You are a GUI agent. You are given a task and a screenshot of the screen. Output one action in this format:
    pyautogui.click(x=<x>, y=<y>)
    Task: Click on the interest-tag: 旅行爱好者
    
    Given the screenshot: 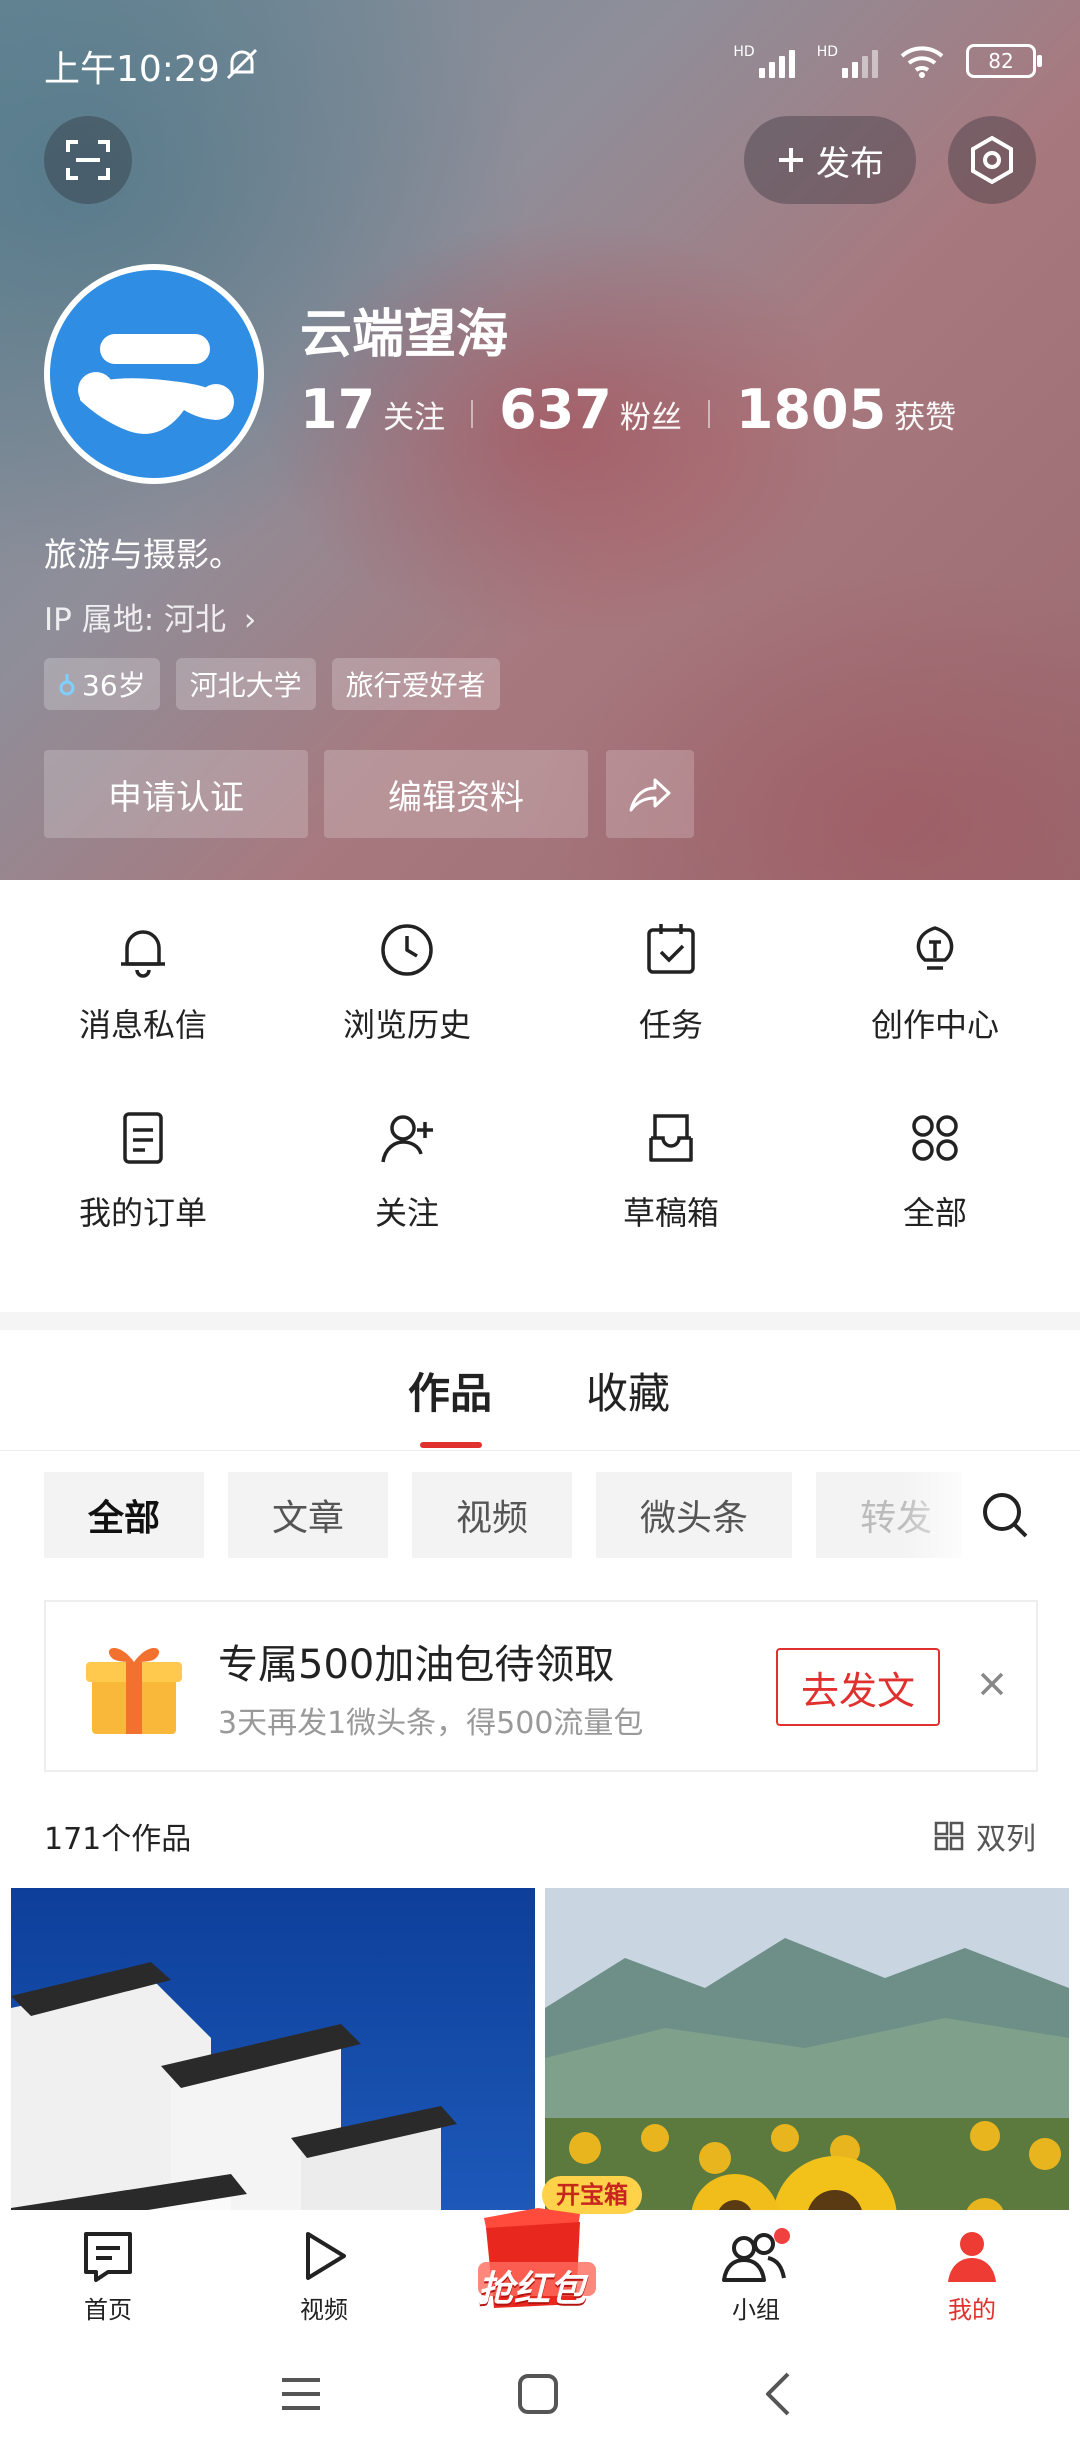 What is the action you would take?
    pyautogui.click(x=415, y=684)
    